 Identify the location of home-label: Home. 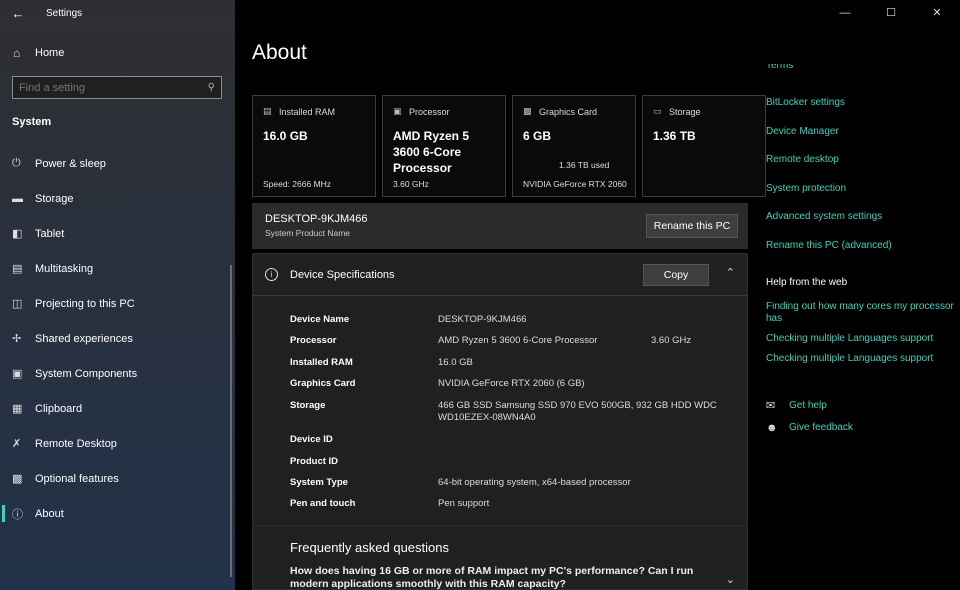
(50, 53).